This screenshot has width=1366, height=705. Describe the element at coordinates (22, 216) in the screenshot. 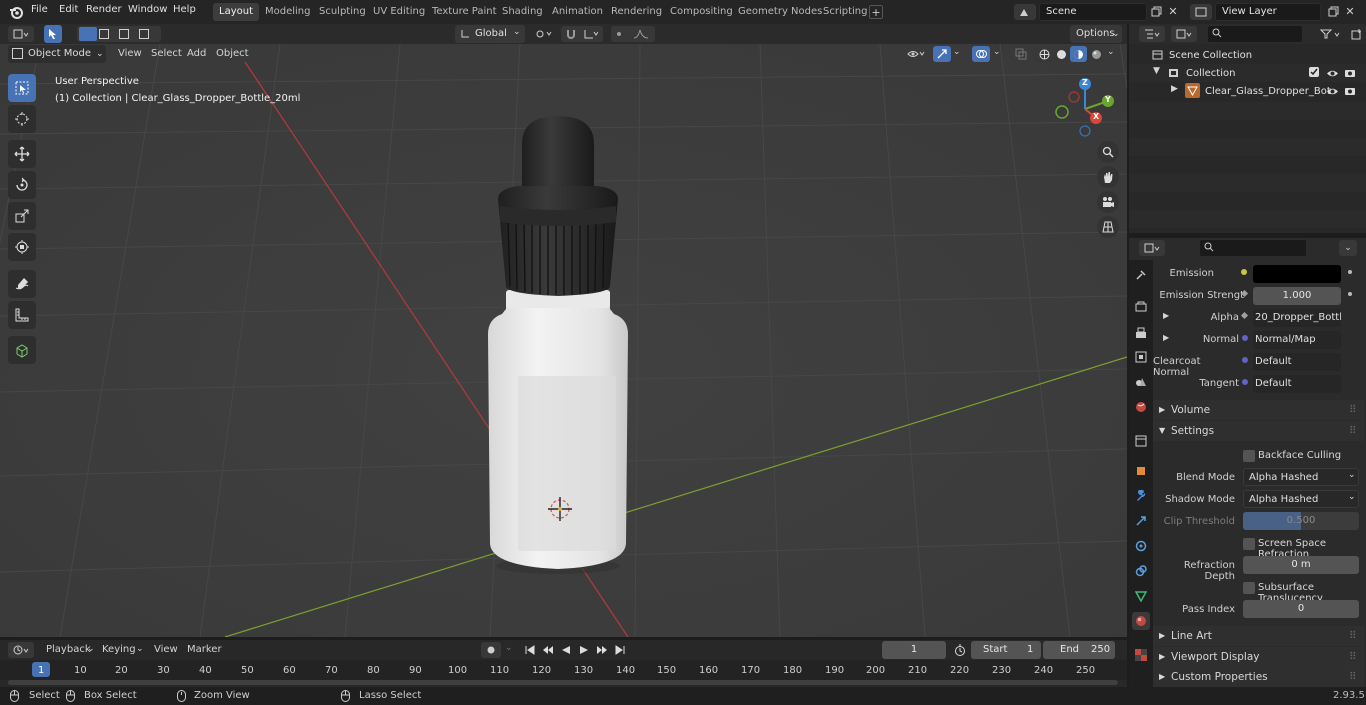

I see `tool-scale` at that location.